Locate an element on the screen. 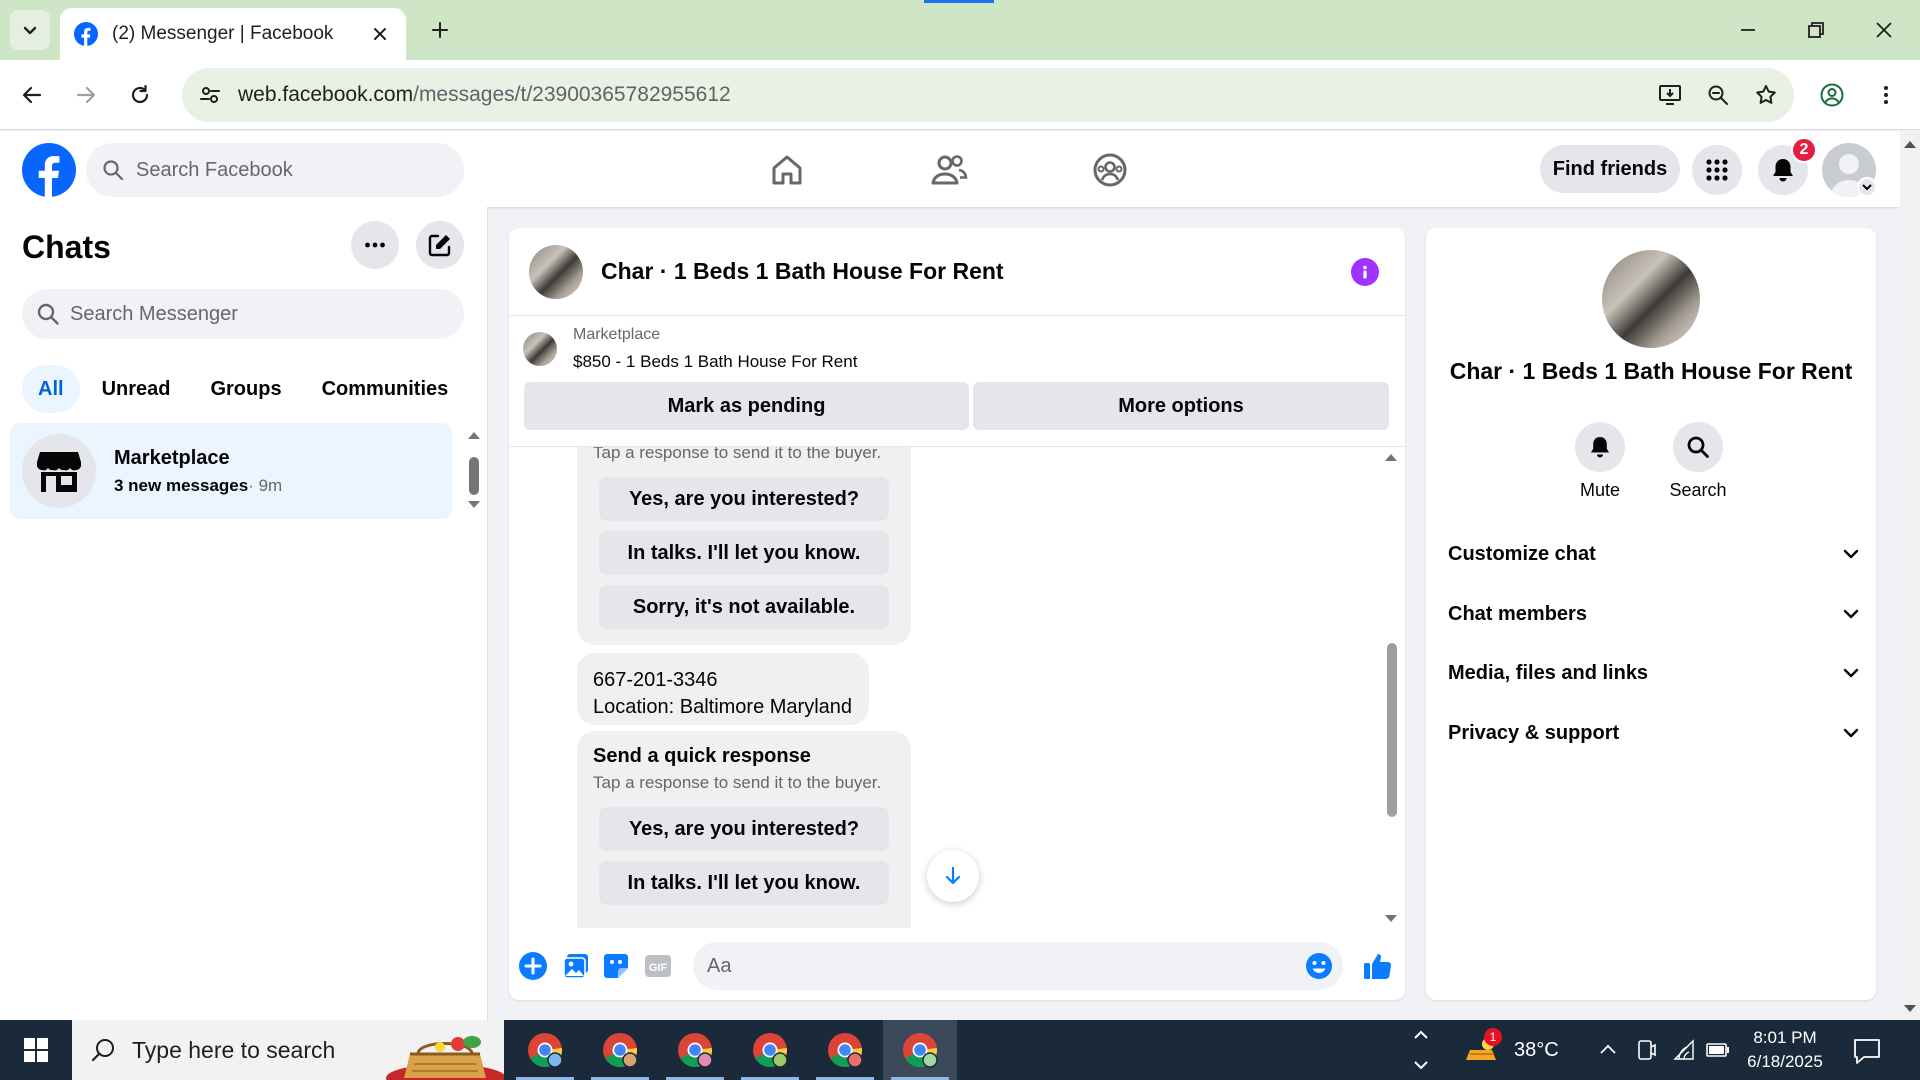 The image size is (1920, 1080). account-menu-caret is located at coordinates (1867, 187).